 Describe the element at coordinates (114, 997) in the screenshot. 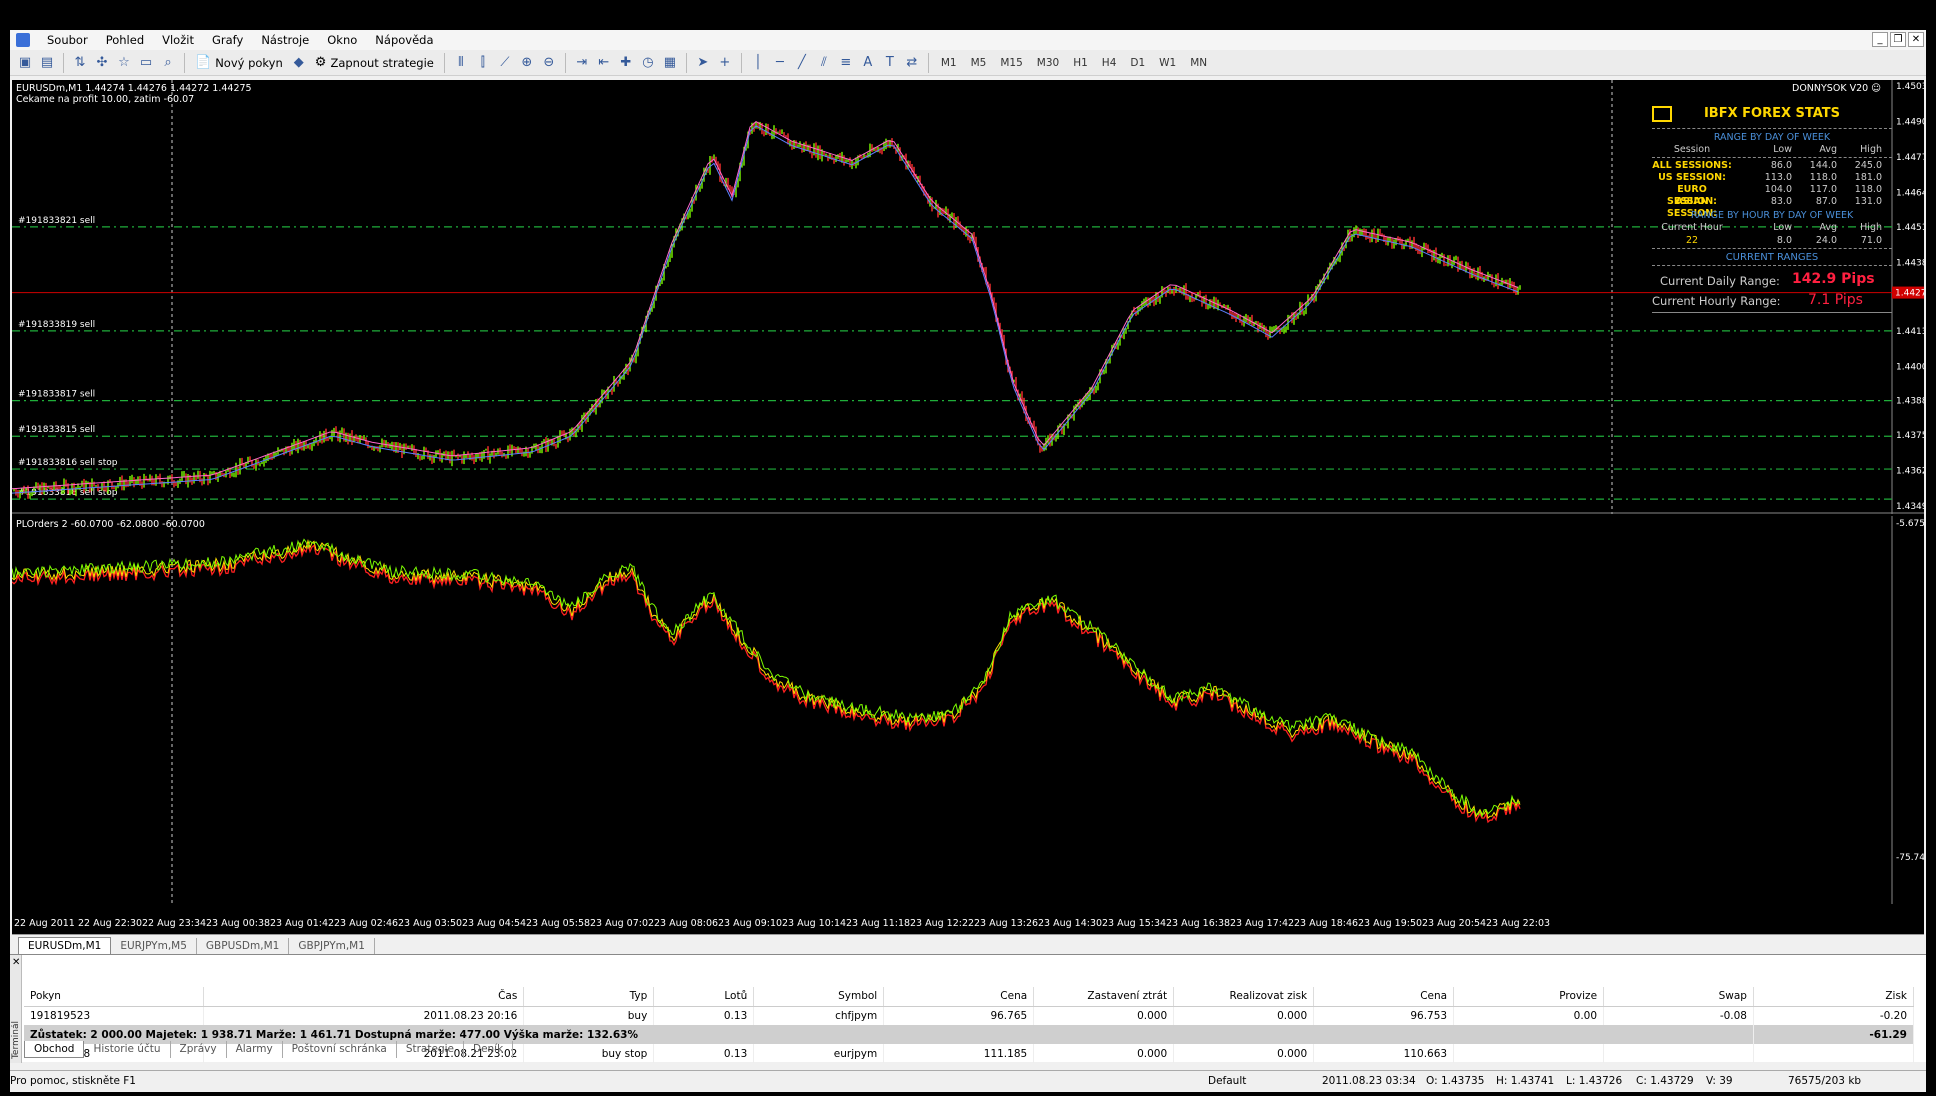

I see `col-pokyn: Pokyn` at that location.